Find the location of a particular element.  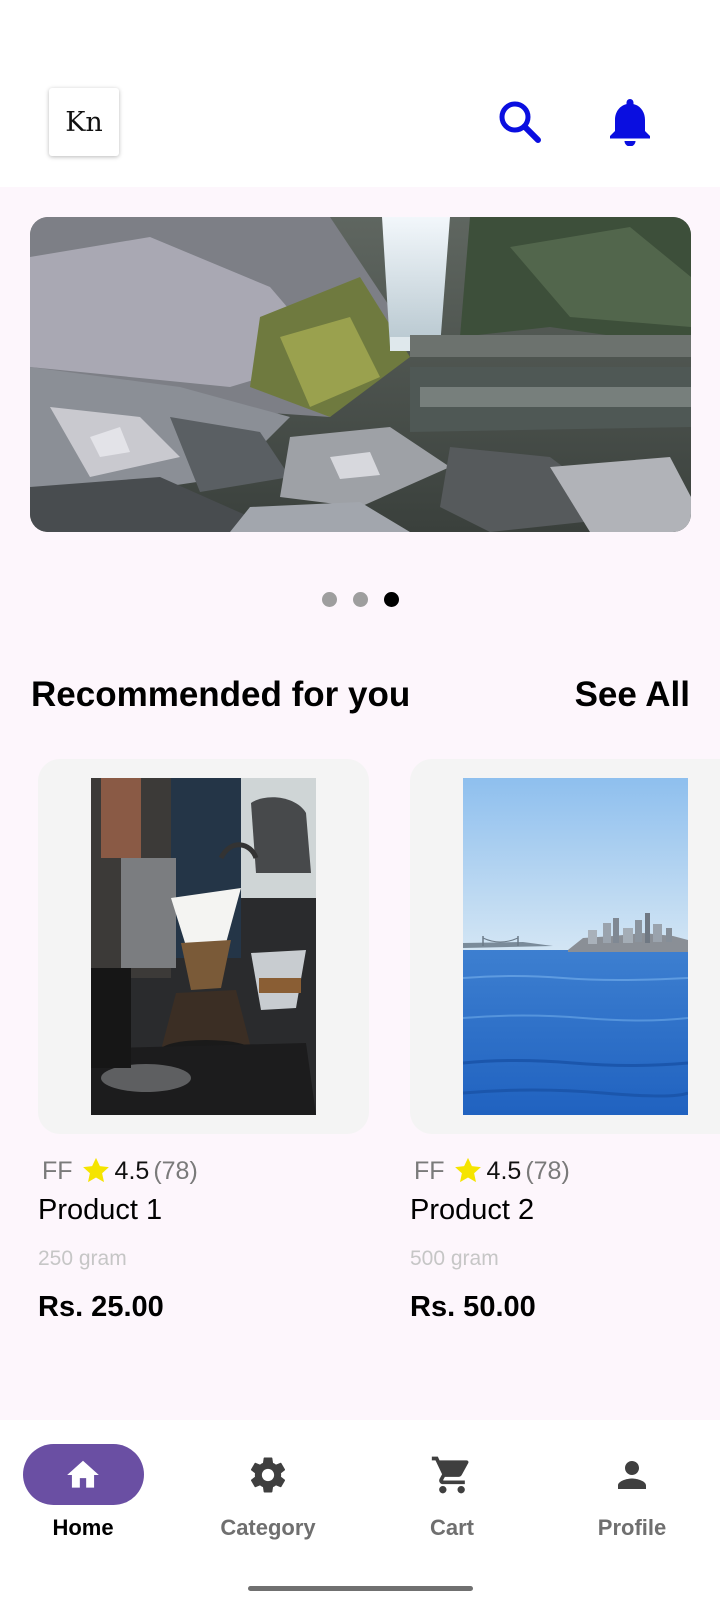

product-weight: 500 gram is located at coordinates (454, 1258).